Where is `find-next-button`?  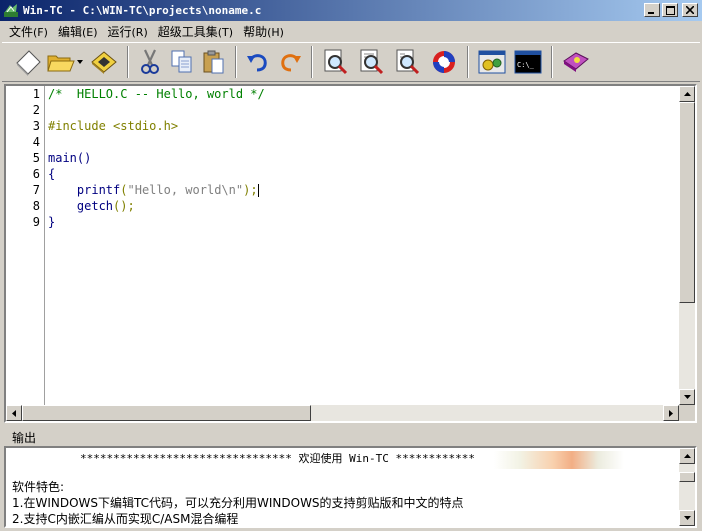 find-next-button is located at coordinates (372, 62).